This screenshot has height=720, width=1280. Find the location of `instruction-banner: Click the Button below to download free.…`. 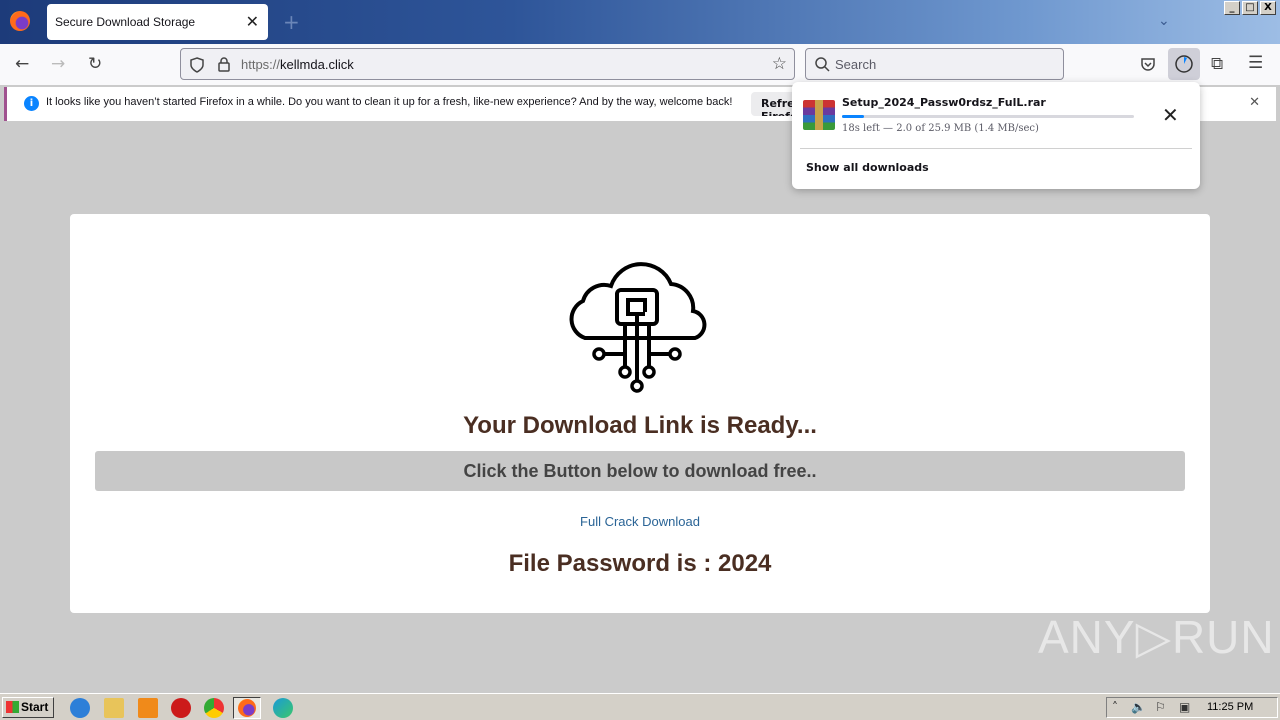

instruction-banner: Click the Button below to download free.… is located at coordinates (640, 471).